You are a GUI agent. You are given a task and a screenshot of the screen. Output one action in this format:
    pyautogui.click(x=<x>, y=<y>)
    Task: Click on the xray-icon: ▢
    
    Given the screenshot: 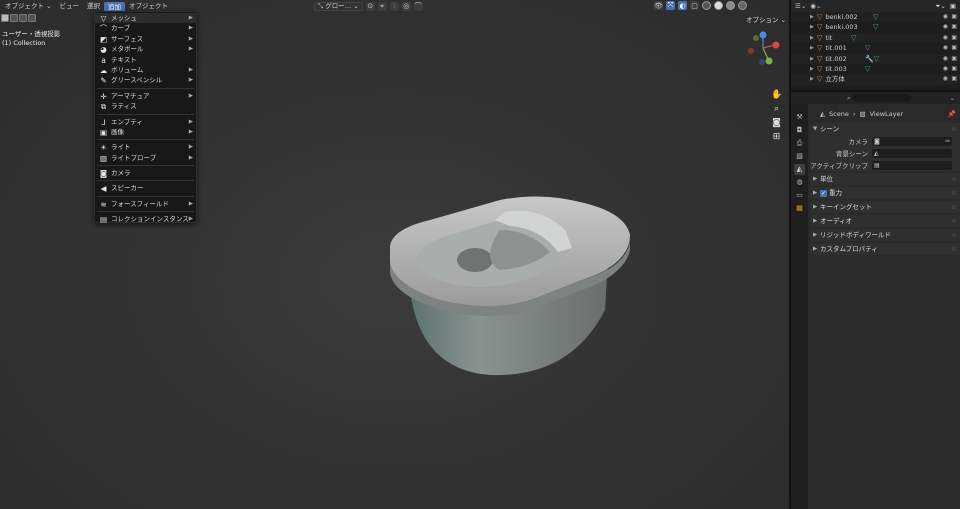 What is the action you would take?
    pyautogui.click(x=694, y=5)
    